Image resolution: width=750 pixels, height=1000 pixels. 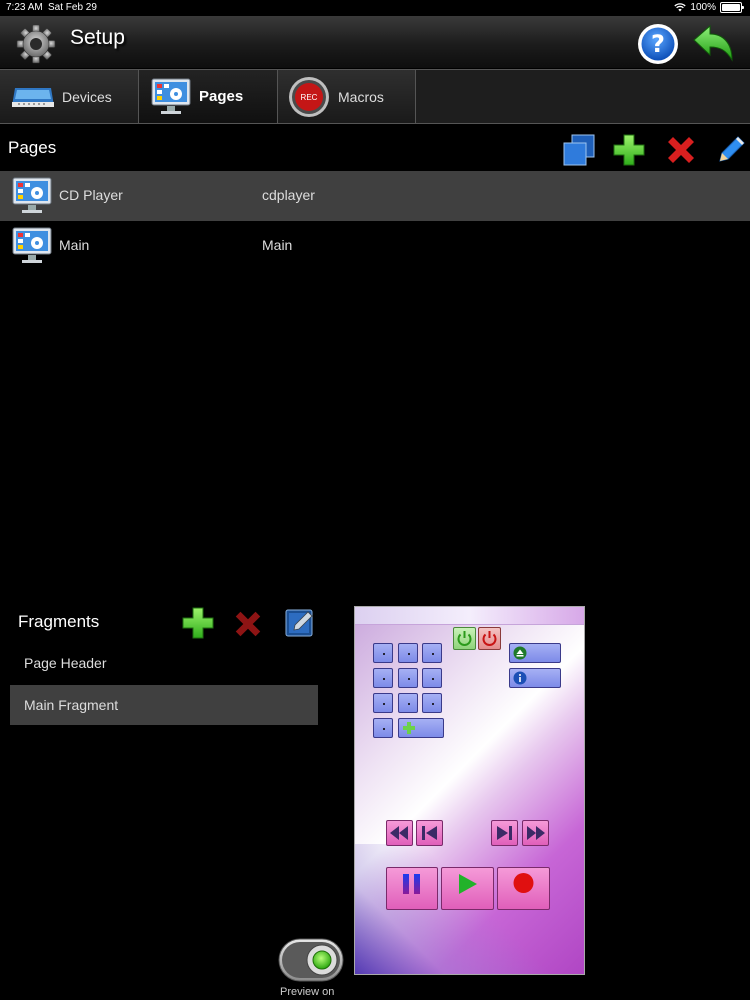 I want to click on skip-back-icon, so click(x=429, y=833).